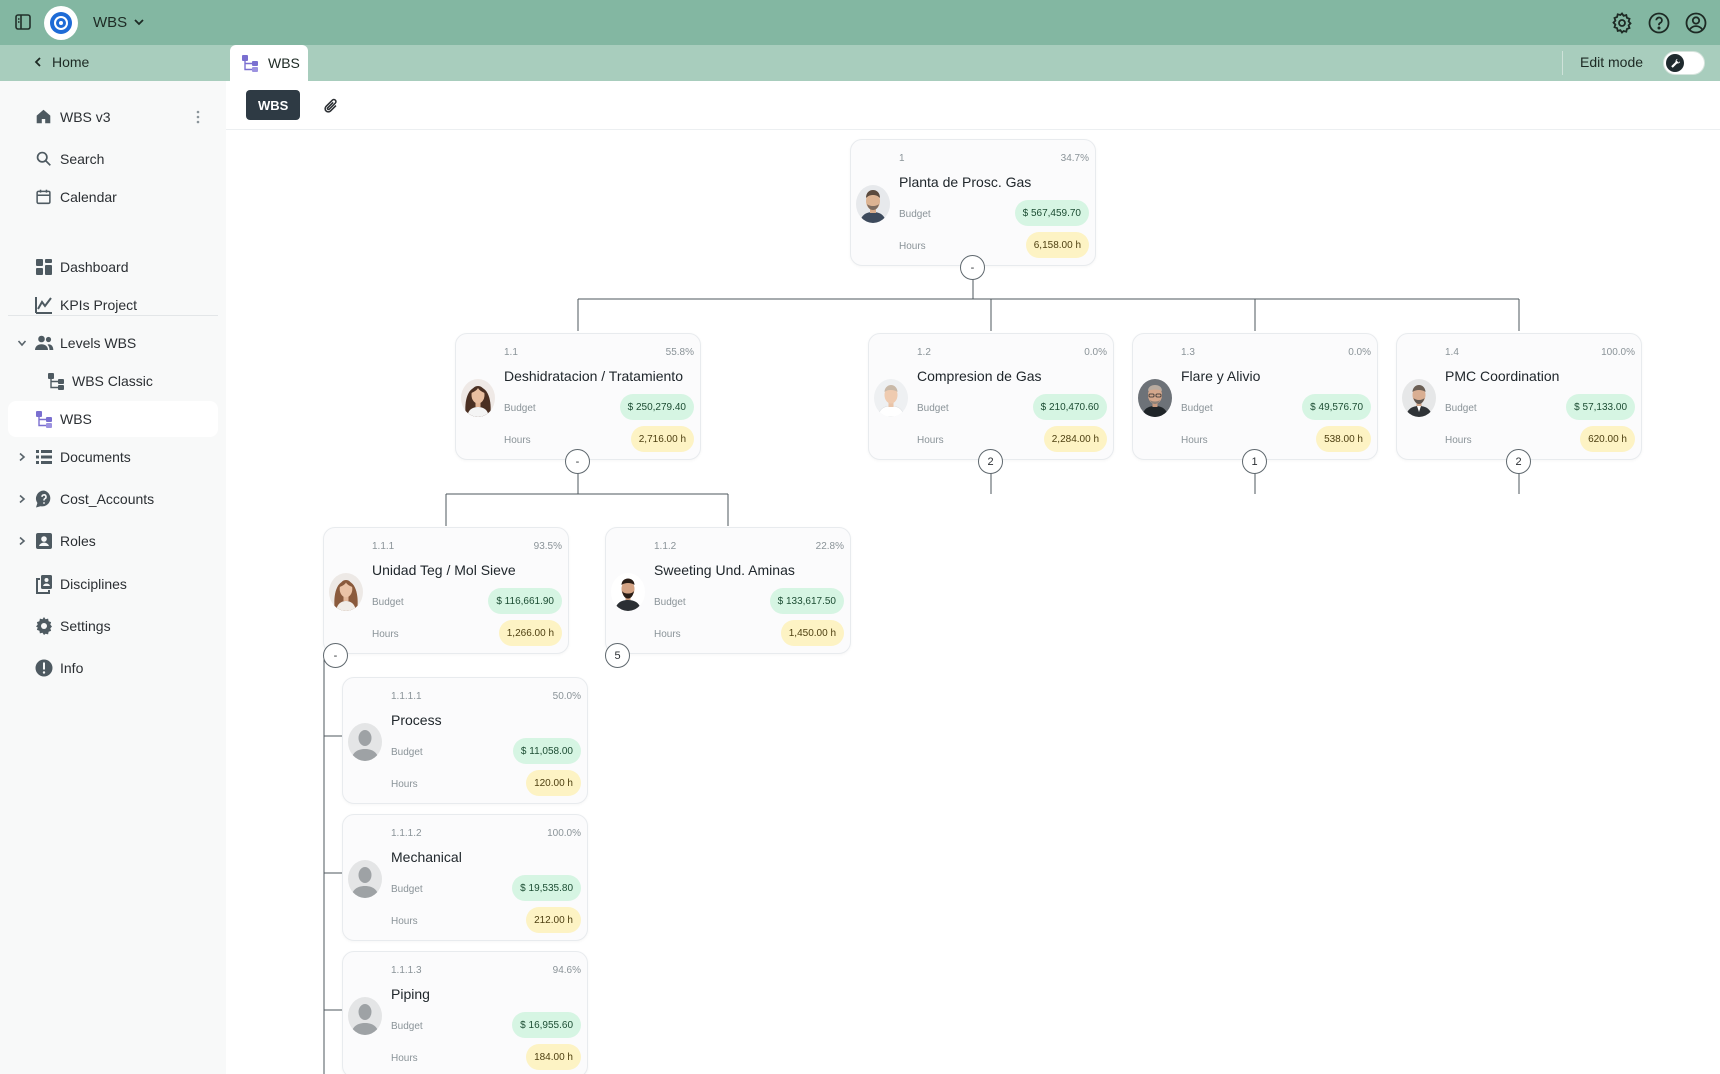 This screenshot has height=1074, width=1720. Describe the element at coordinates (1254, 461) in the screenshot. I see `expand-toggle-1-3: 1` at that location.